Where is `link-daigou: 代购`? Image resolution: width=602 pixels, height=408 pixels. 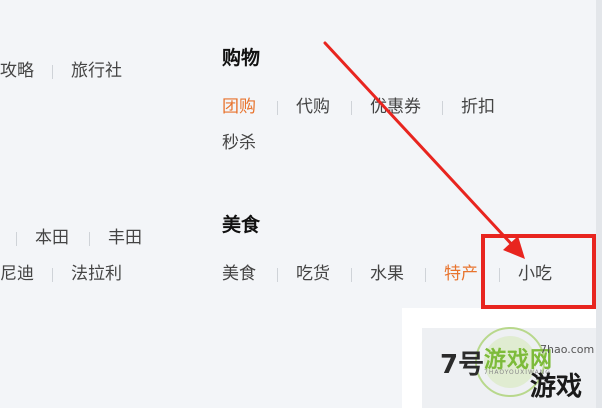
link-daigou: 代购 is located at coordinates (313, 107).